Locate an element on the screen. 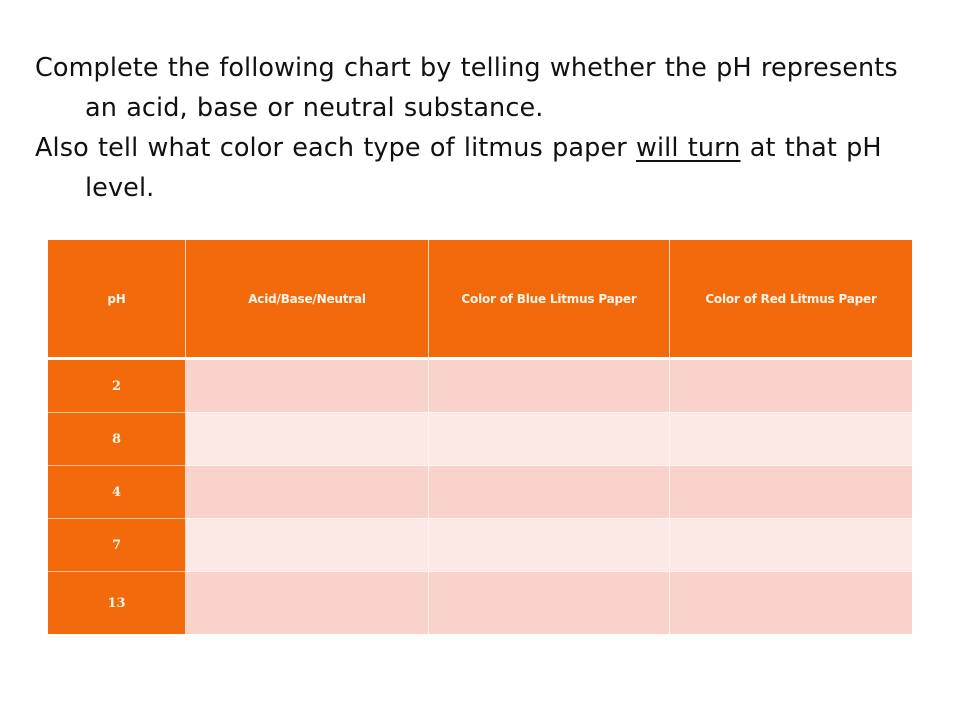 Image resolution: width=960 pixels, height=720 pixels. table-row: 8 is located at coordinates (480, 439).